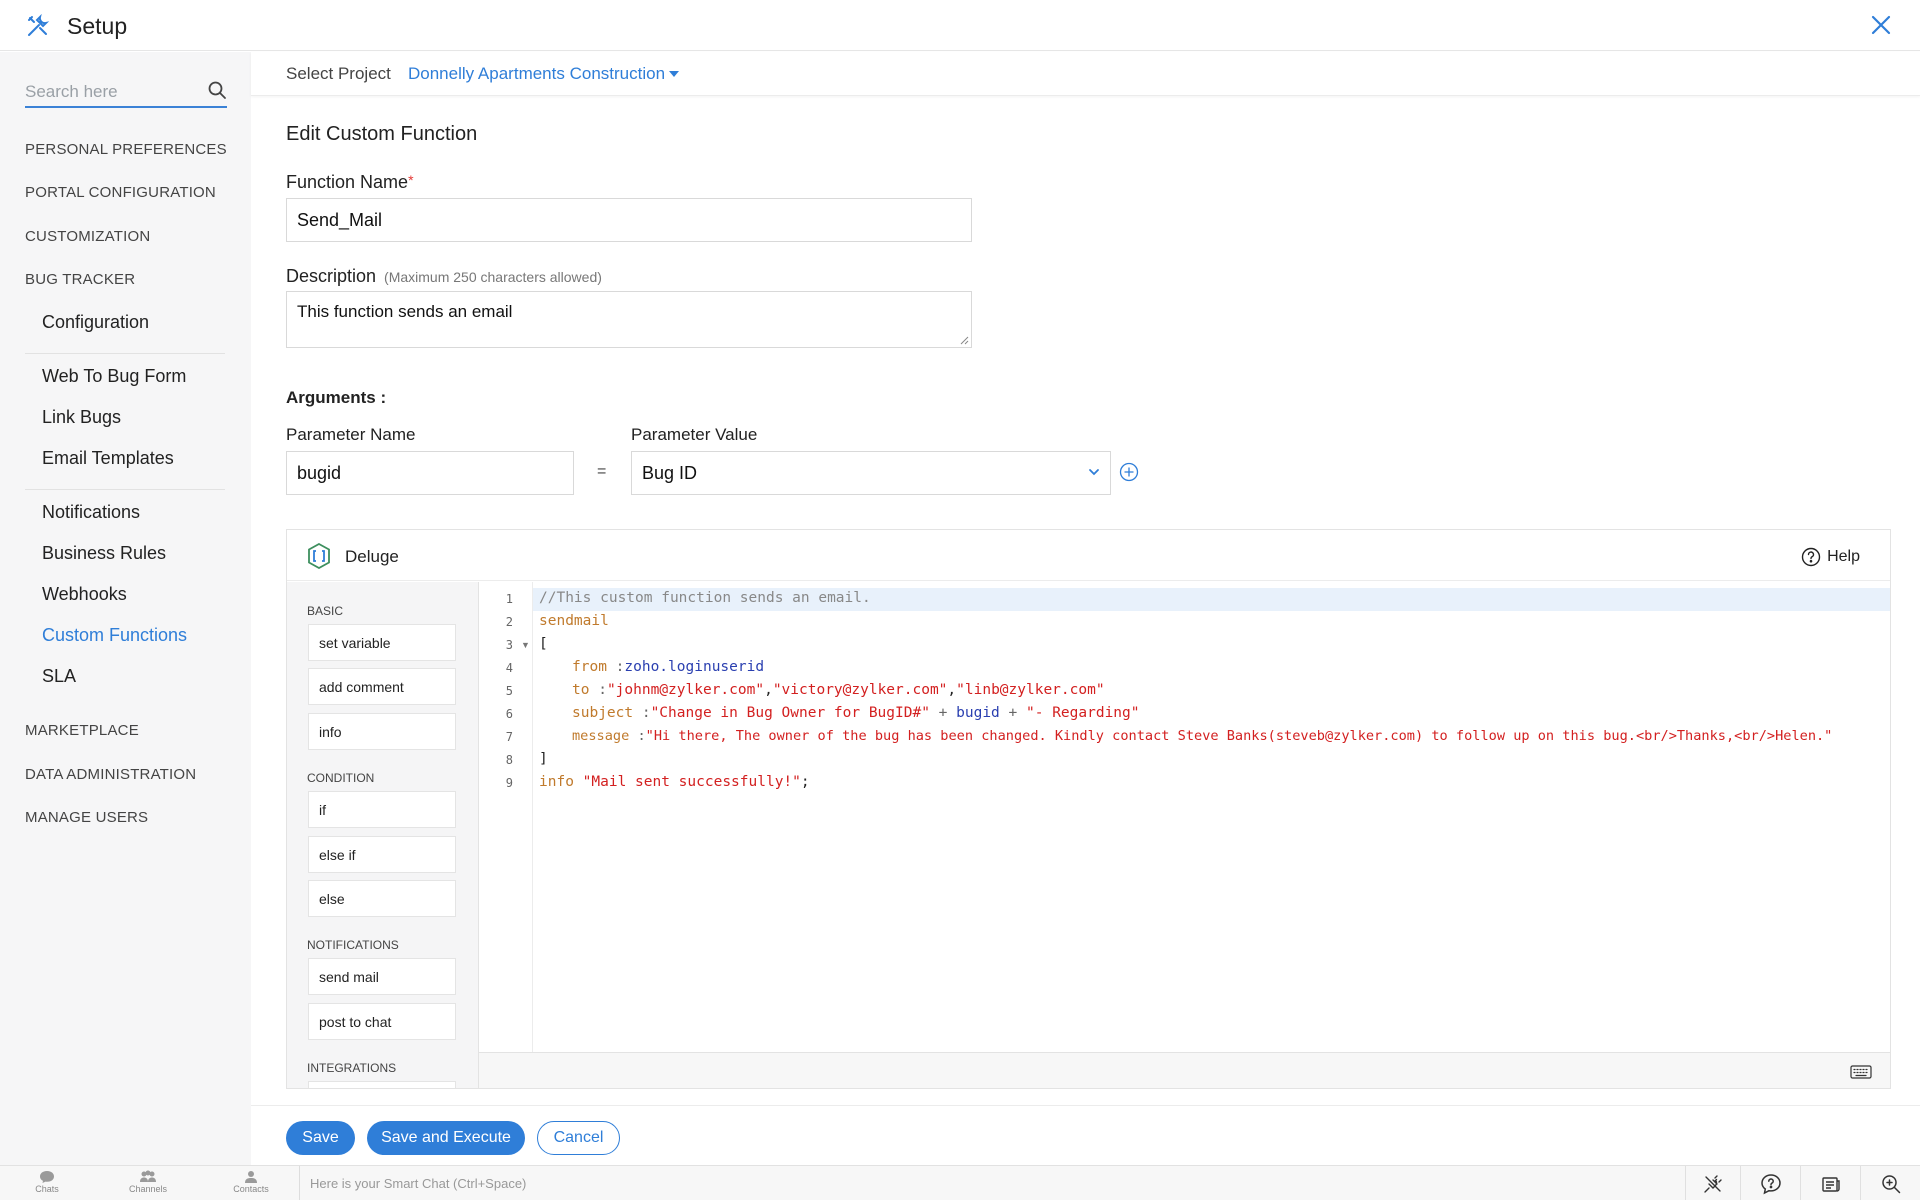 The width and height of the screenshot is (1920, 1200). What do you see at coordinates (95, 322) in the screenshot?
I see `sidebar-item-configuration: Configuration` at bounding box center [95, 322].